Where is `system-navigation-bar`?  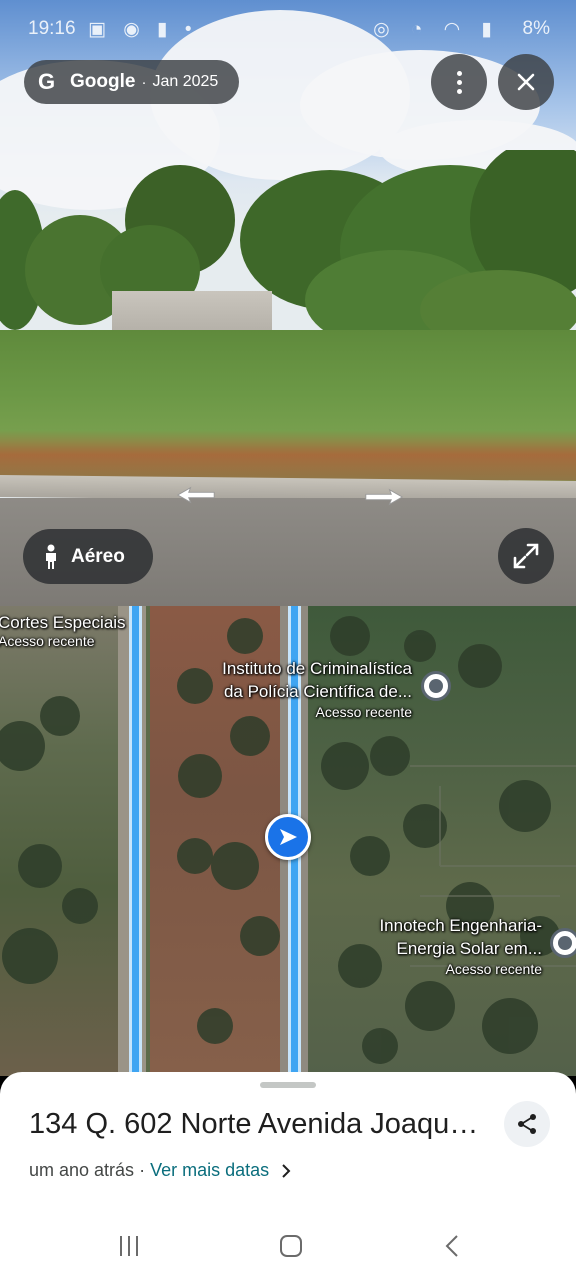 system-navigation-bar is located at coordinates (288, 1254).